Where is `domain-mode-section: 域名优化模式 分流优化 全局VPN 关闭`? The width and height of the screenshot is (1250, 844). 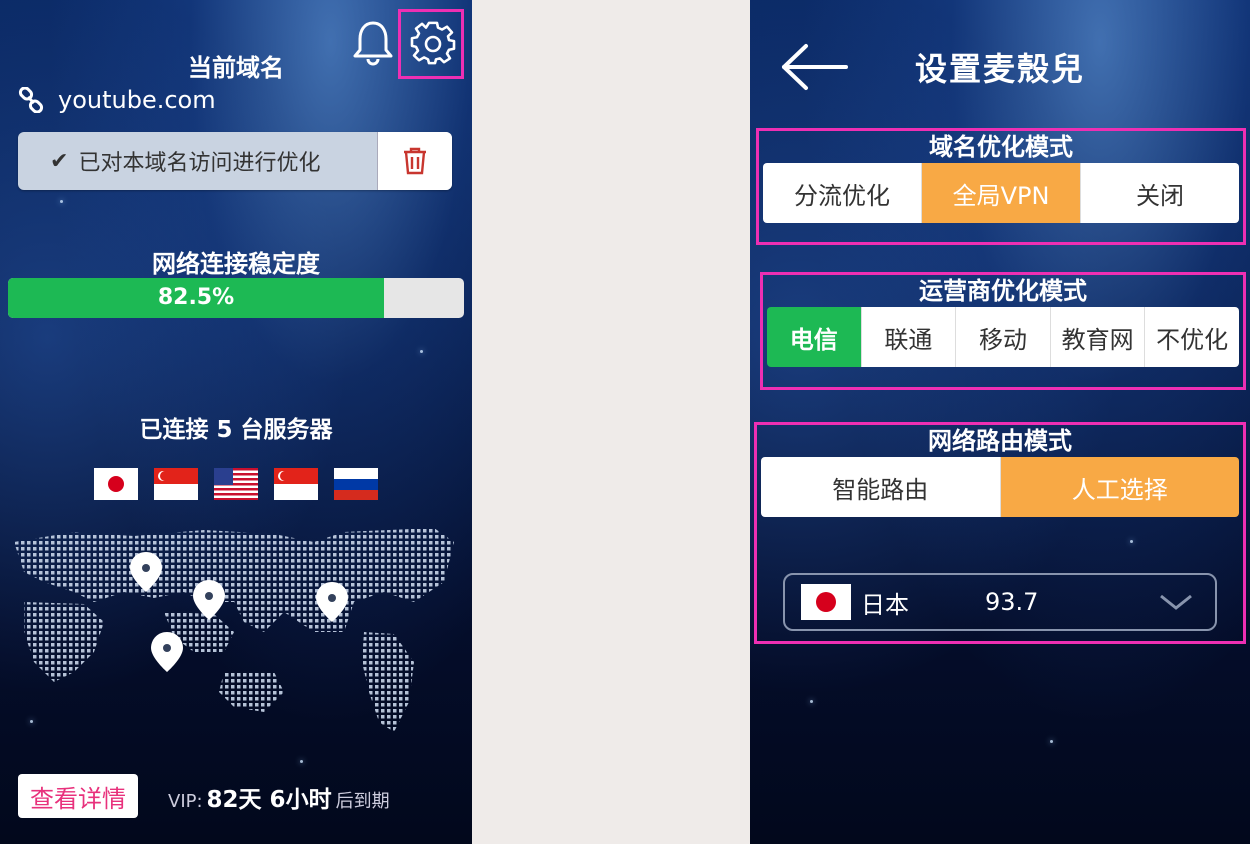
domain-mode-section: 域名优化模式 分流优化 全局VPN 关闭 is located at coordinates (1001, 186).